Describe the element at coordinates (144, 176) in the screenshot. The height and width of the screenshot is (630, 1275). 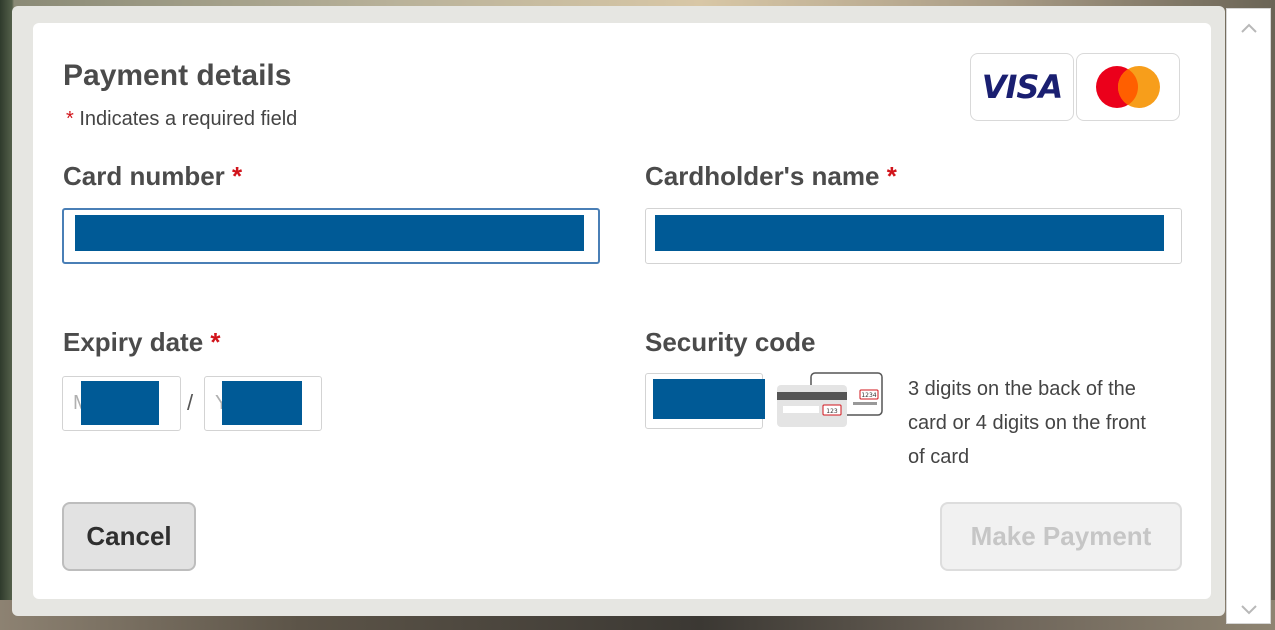
I see `card-number-label-text: Card number` at that location.